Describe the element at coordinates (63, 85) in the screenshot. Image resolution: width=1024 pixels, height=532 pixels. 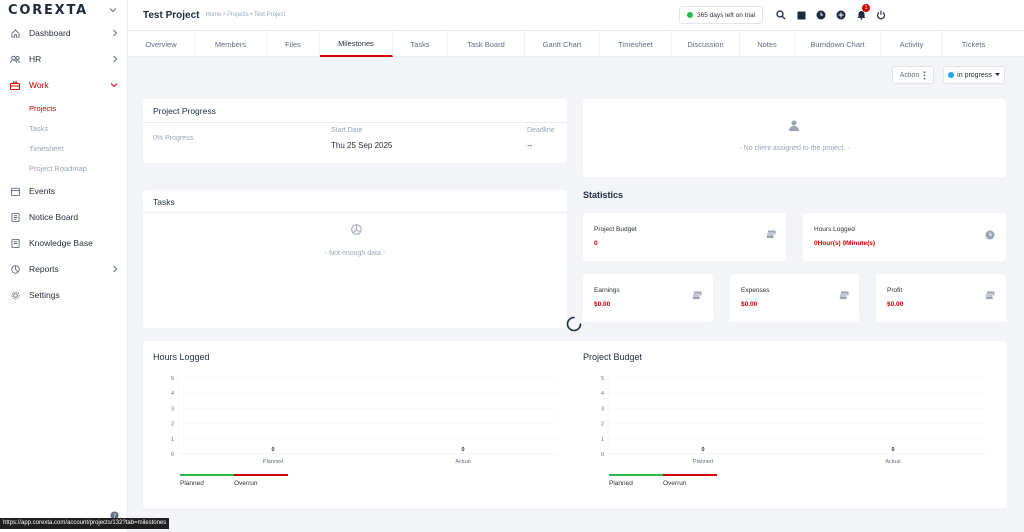
I see `sidebar-item-work: Work` at that location.